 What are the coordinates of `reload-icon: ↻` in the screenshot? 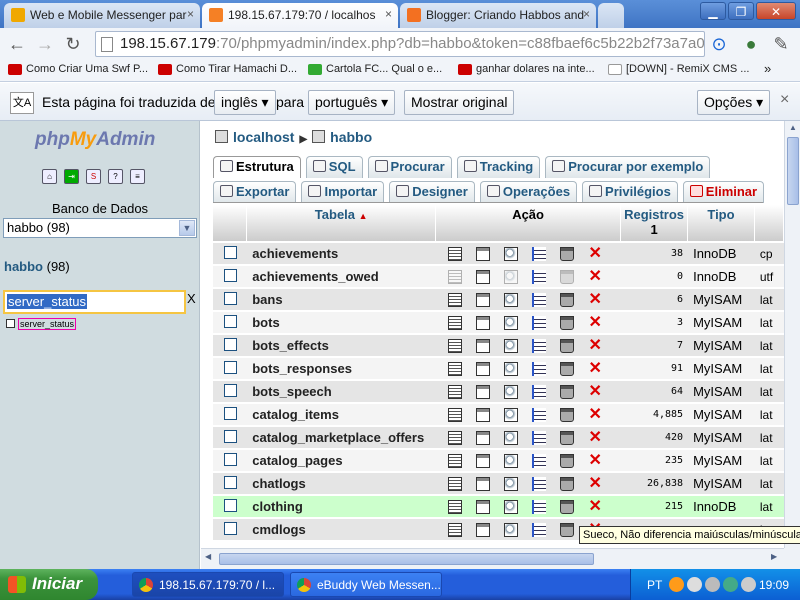 It's located at (73, 44).